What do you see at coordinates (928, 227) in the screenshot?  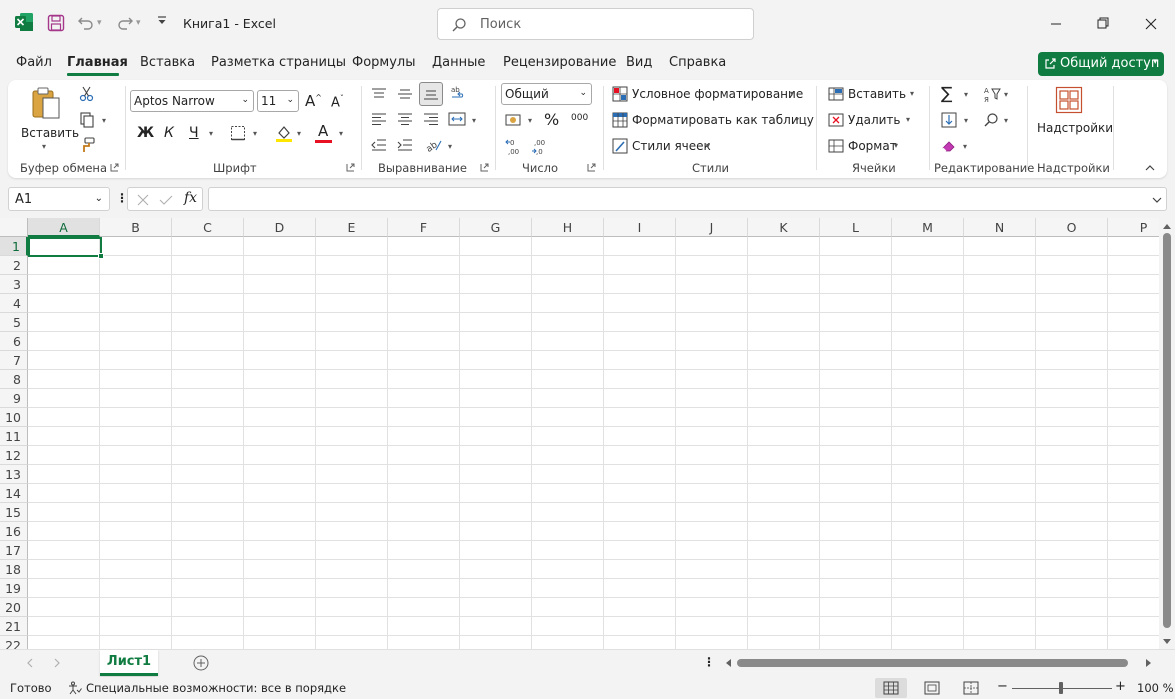 I see `column-header-m: M` at bounding box center [928, 227].